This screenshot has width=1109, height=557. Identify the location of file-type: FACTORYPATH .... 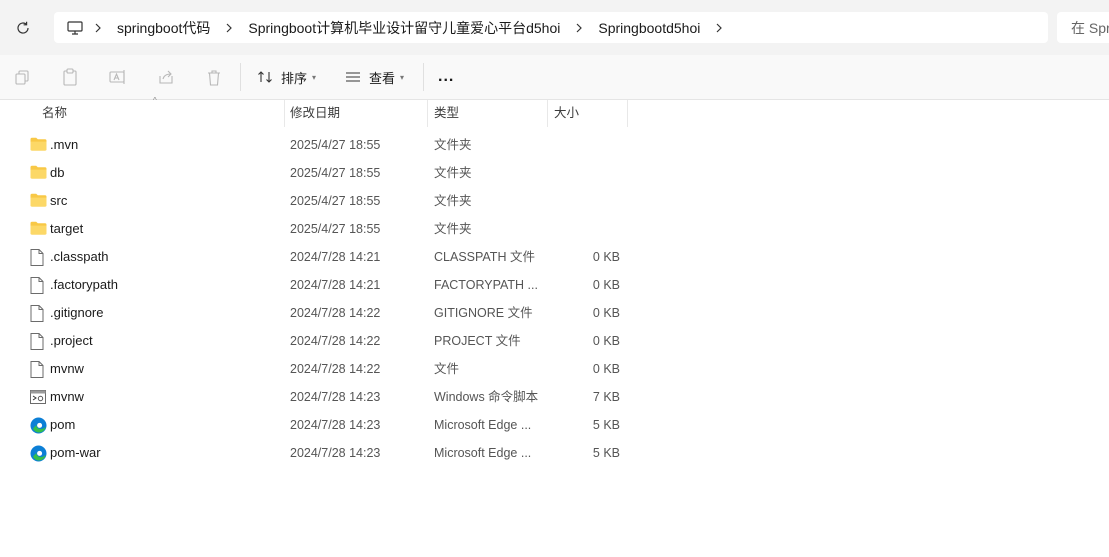
(486, 285).